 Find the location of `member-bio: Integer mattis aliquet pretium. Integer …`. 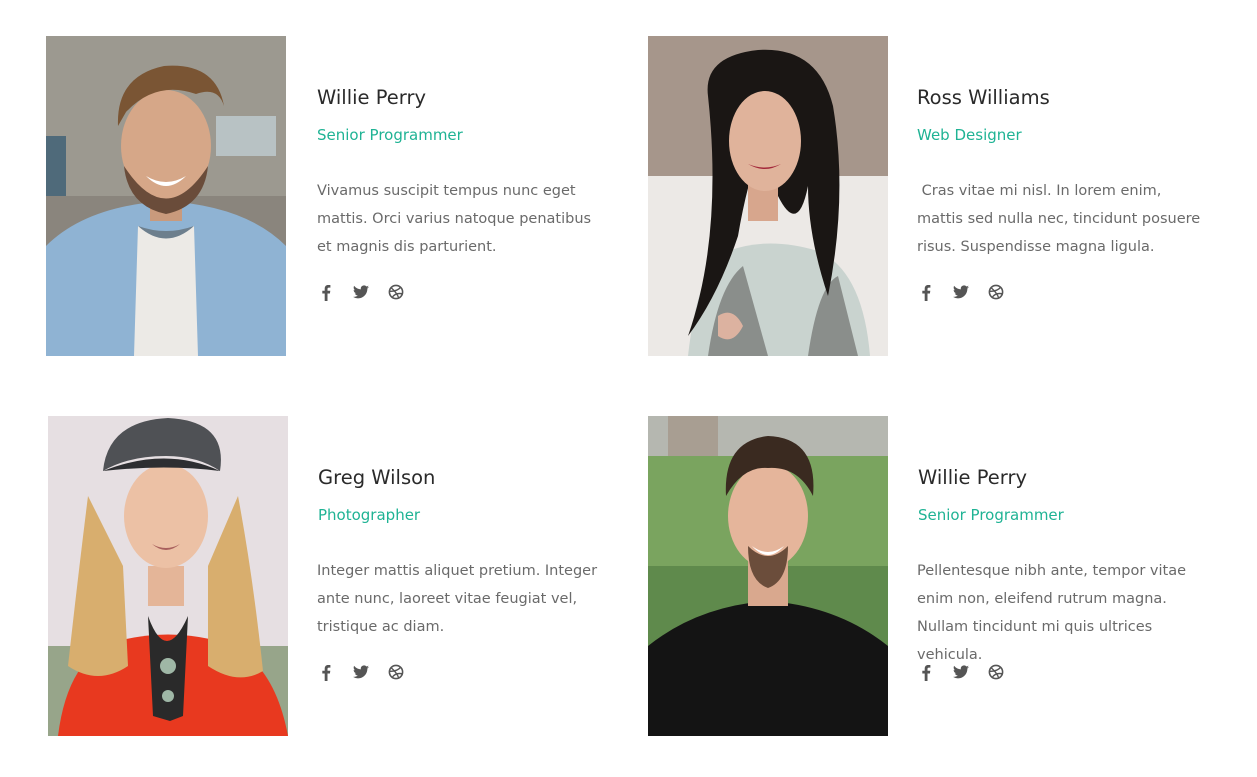

member-bio: Integer mattis aliquet pretium. Integer … is located at coordinates (457, 599).